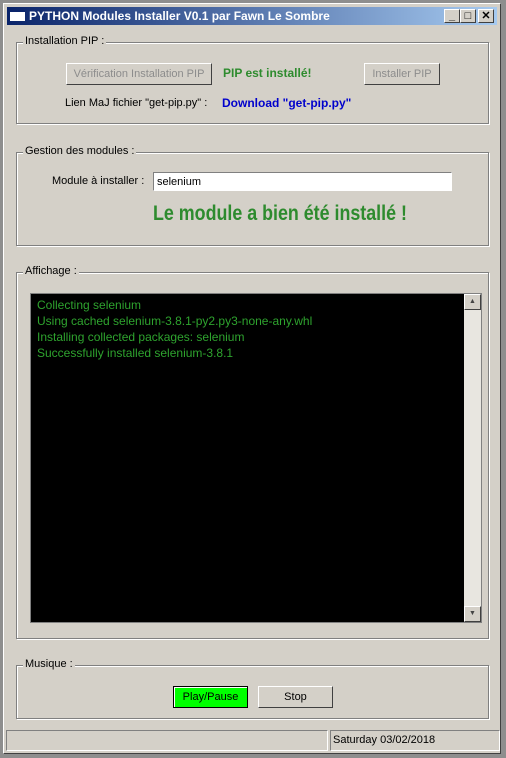 The height and width of the screenshot is (758, 506). What do you see at coordinates (486, 16) in the screenshot?
I see `close-button: ✕` at bounding box center [486, 16].